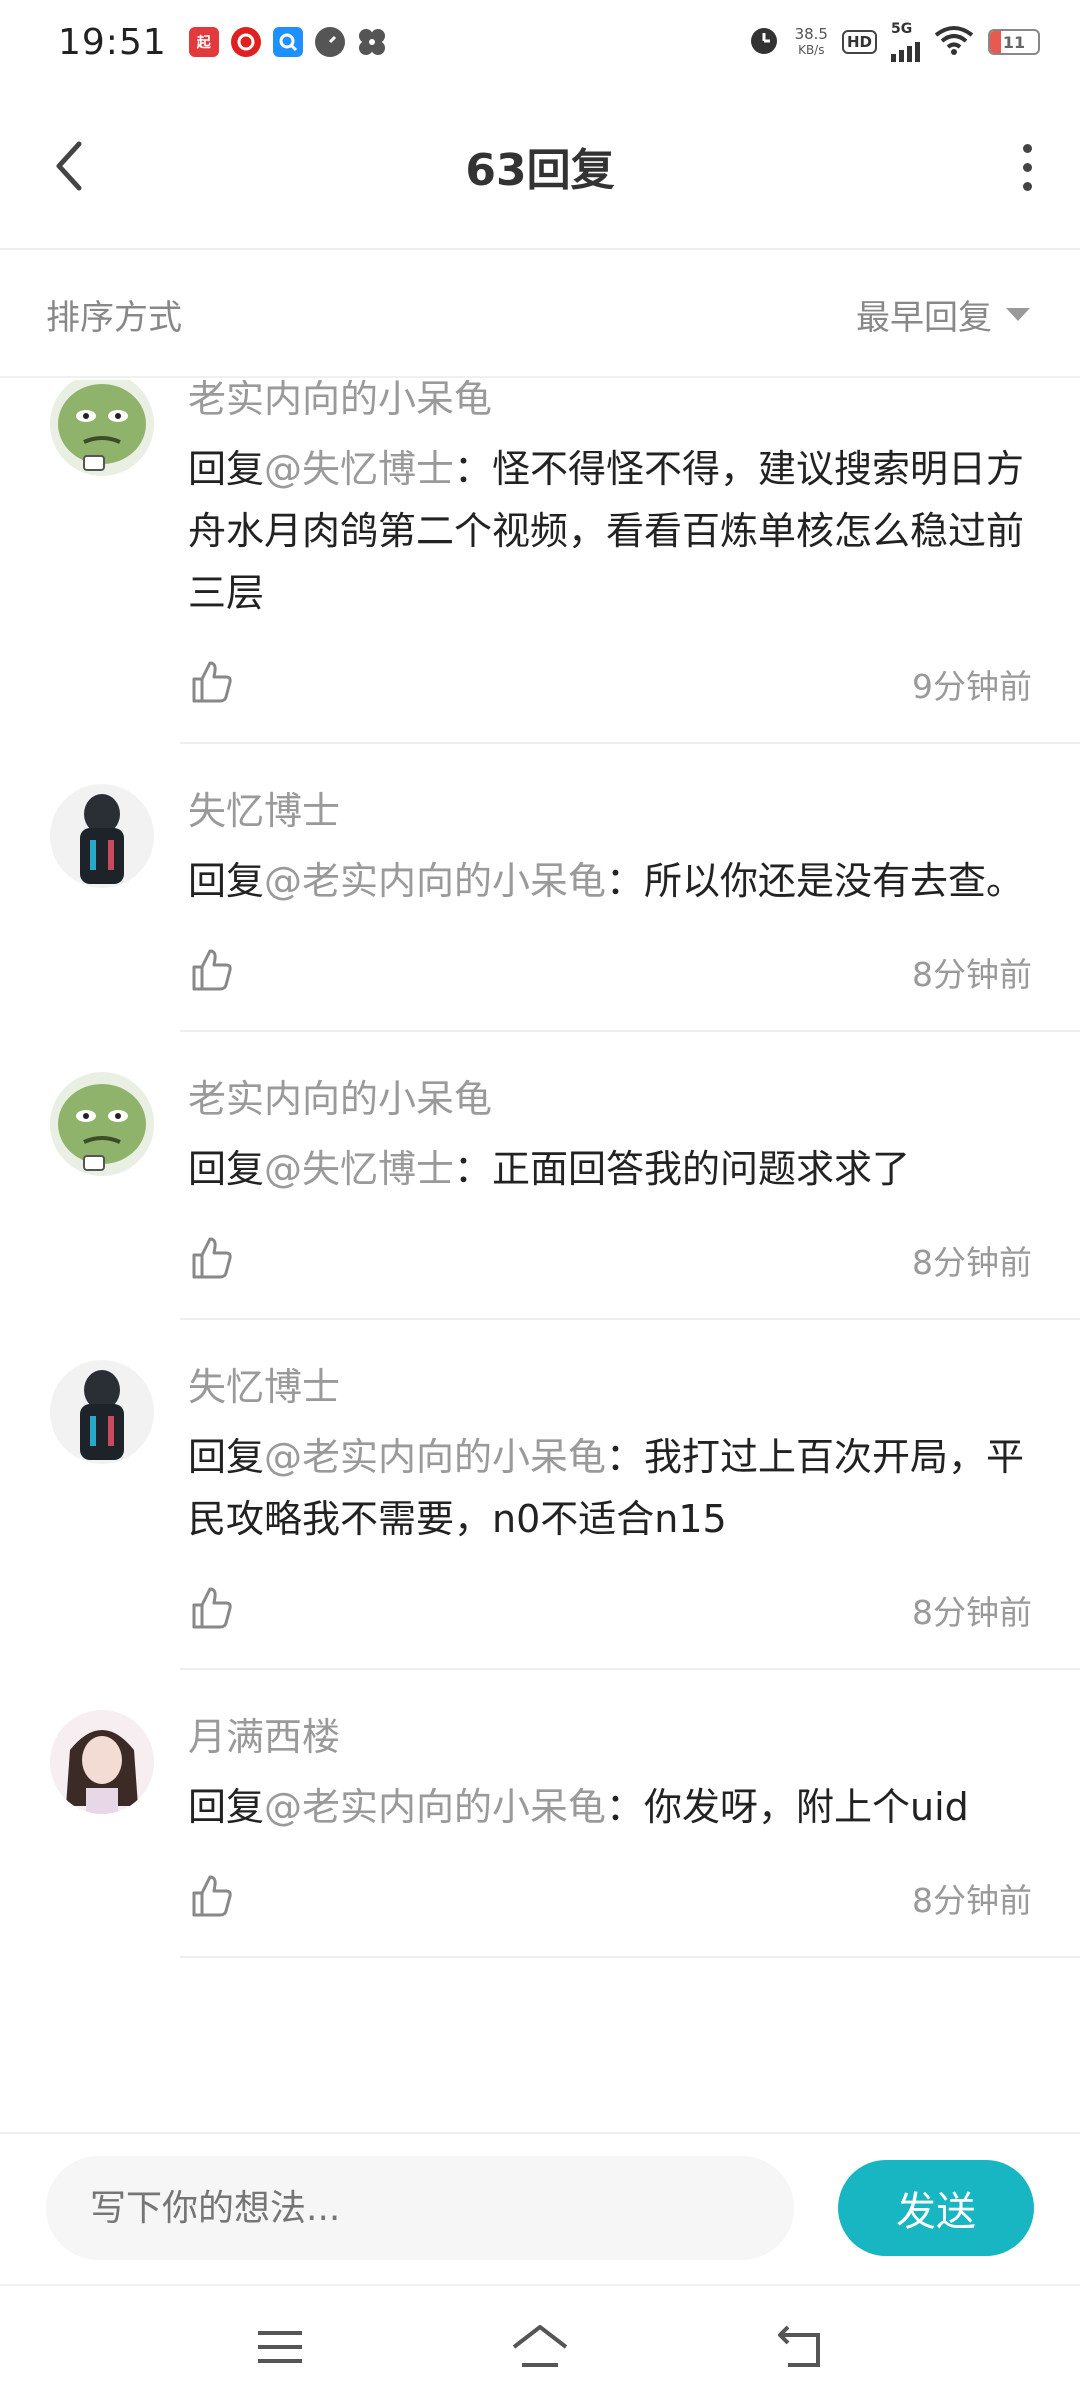  Describe the element at coordinates (610, 1488) in the screenshot. I see `reply-text: 回复@老实内向的小呆龟：我打过上百次开局，平民攻略我不需要，n0不适合n15` at that location.